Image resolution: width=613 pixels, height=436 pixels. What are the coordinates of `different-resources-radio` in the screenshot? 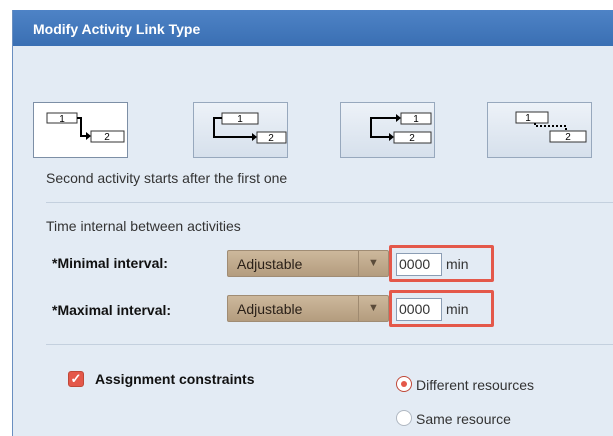 It's located at (404, 384).